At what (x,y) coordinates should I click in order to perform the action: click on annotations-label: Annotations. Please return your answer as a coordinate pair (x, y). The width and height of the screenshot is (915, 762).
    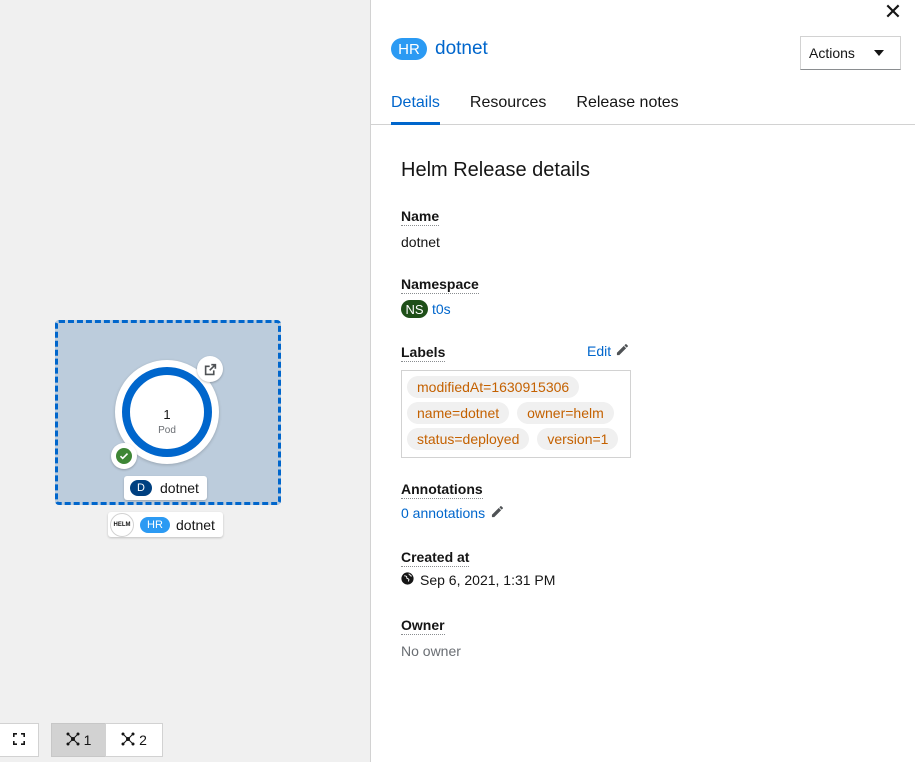
    Looking at the image, I should click on (442, 490).